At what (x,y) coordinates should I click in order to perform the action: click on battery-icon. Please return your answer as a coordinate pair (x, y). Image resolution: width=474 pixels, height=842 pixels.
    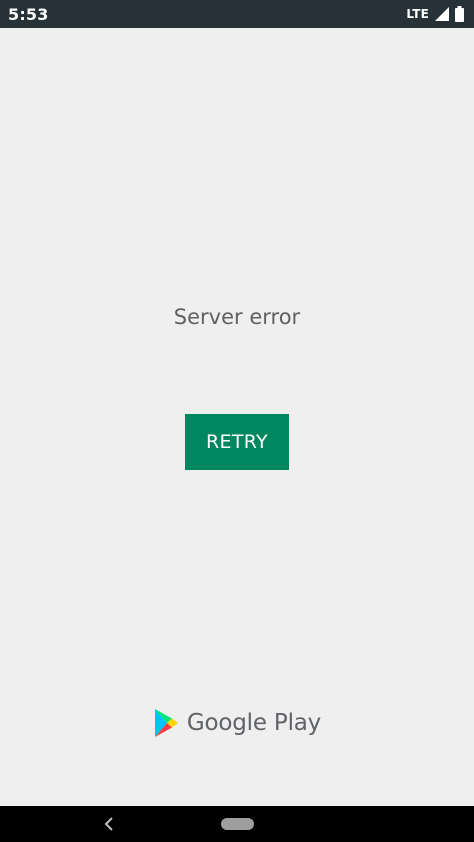
    Looking at the image, I should click on (459, 14).